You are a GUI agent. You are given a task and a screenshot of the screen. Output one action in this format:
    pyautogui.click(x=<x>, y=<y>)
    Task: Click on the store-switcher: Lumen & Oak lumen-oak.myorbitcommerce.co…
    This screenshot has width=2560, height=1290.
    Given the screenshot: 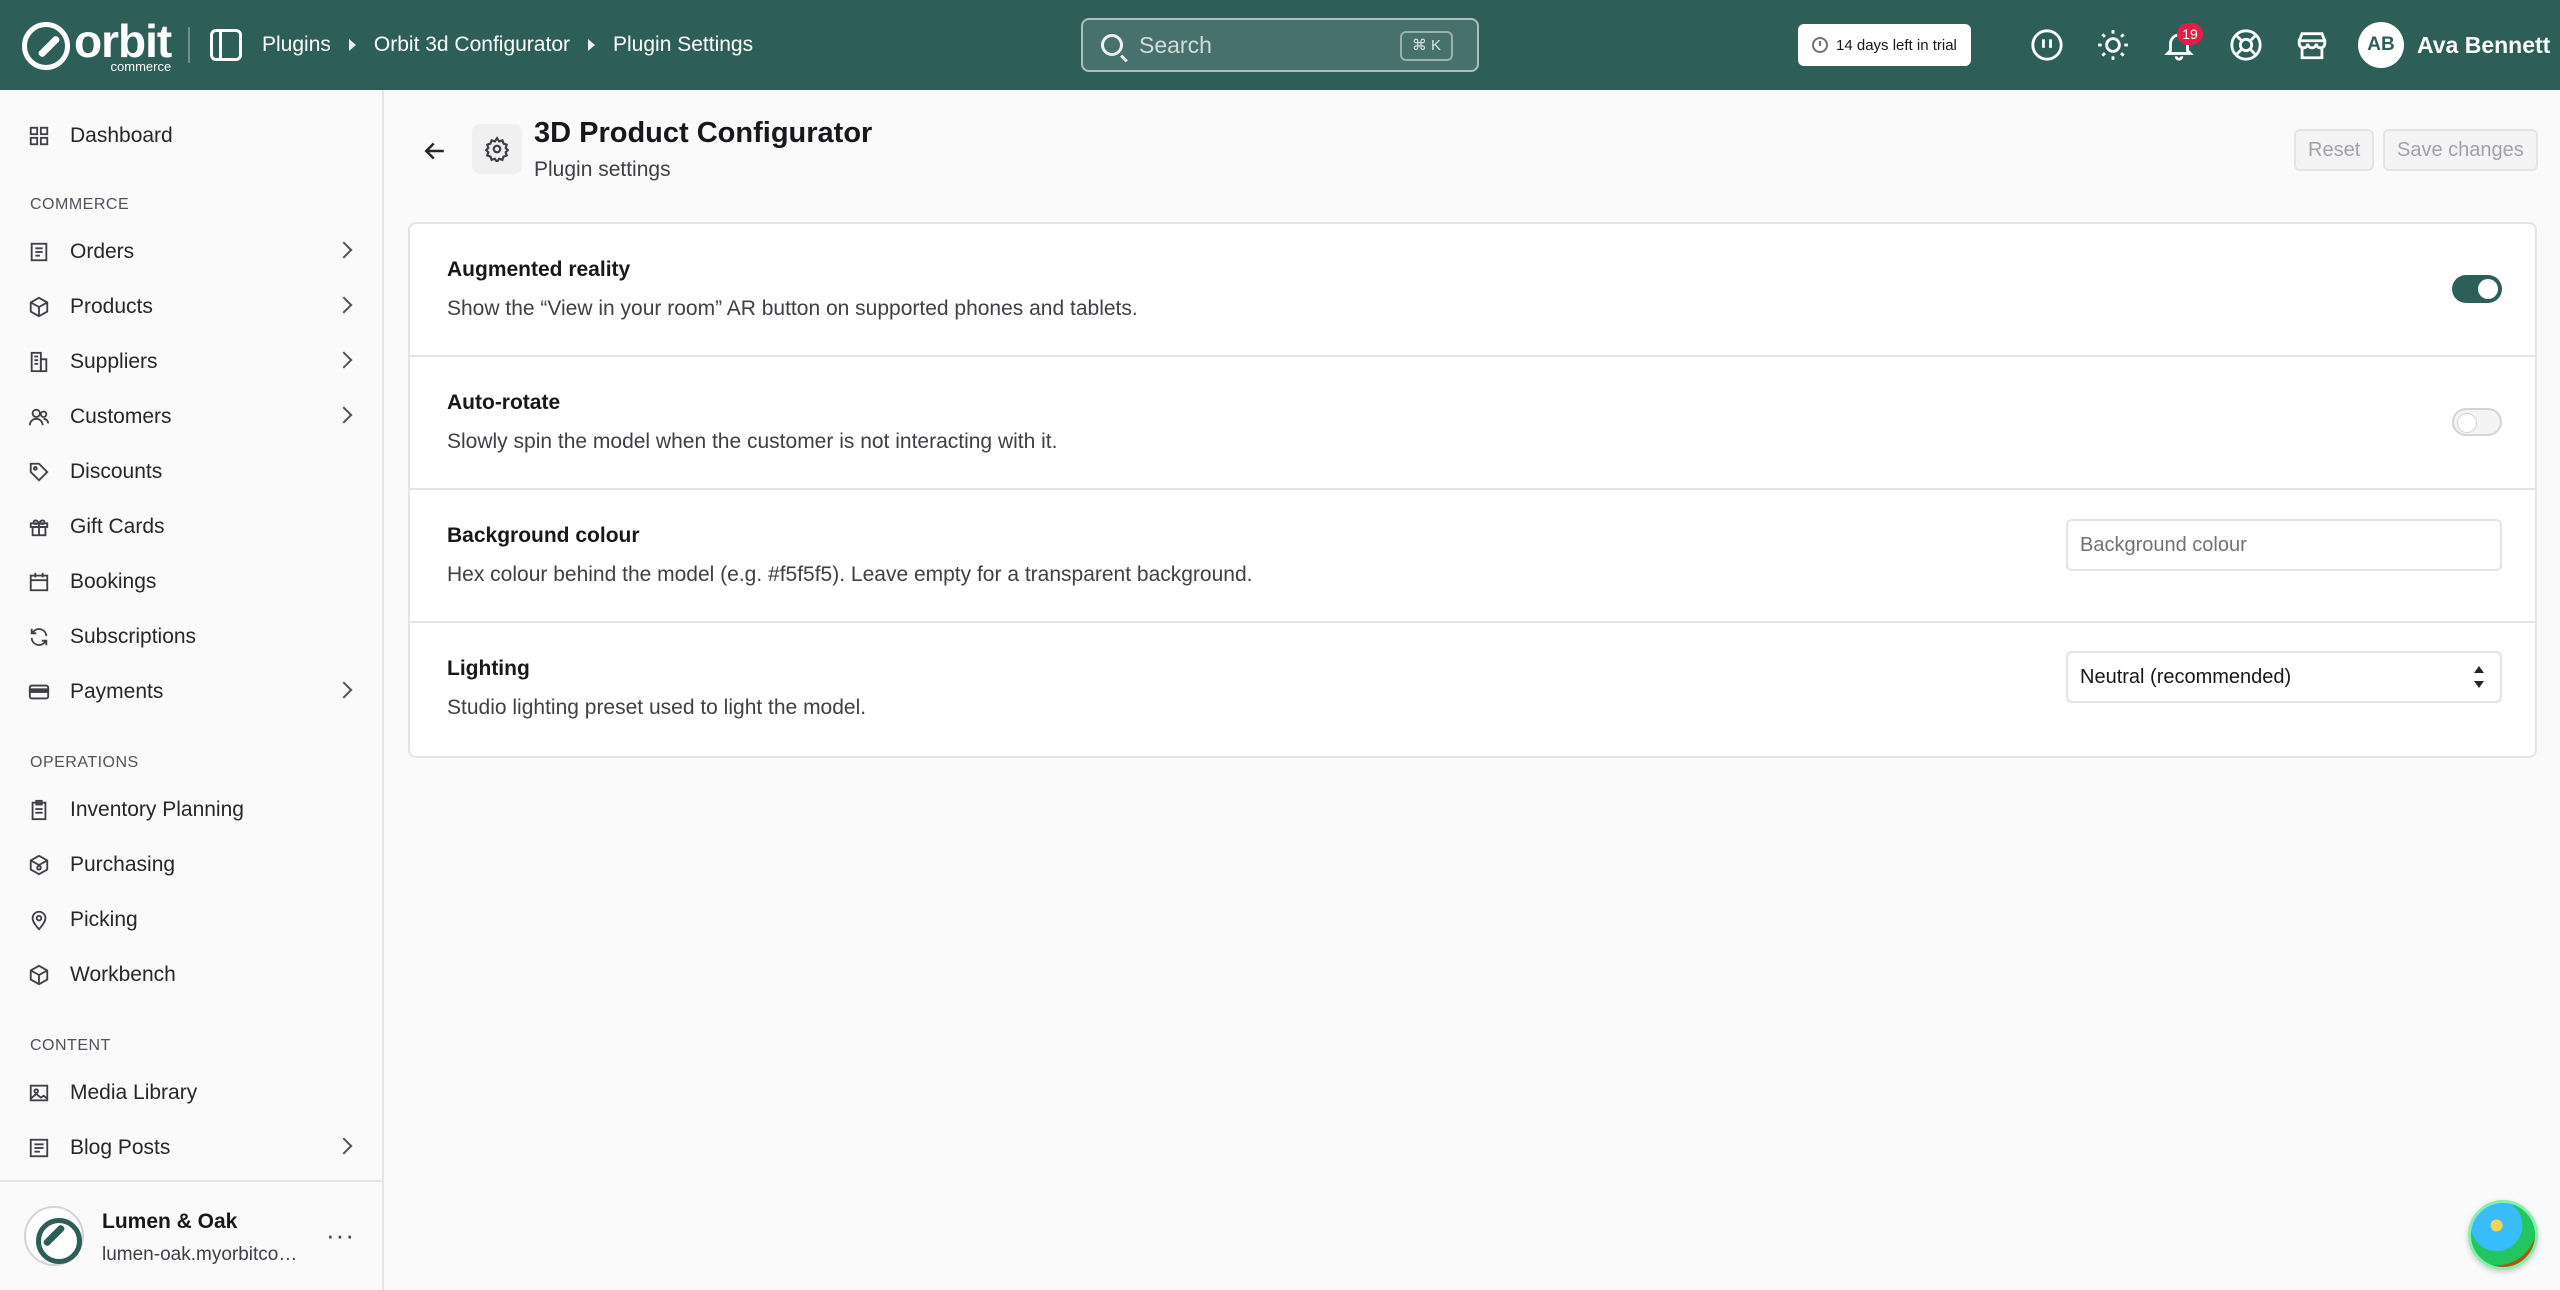 What is the action you would take?
    pyautogui.click(x=191, y=1235)
    